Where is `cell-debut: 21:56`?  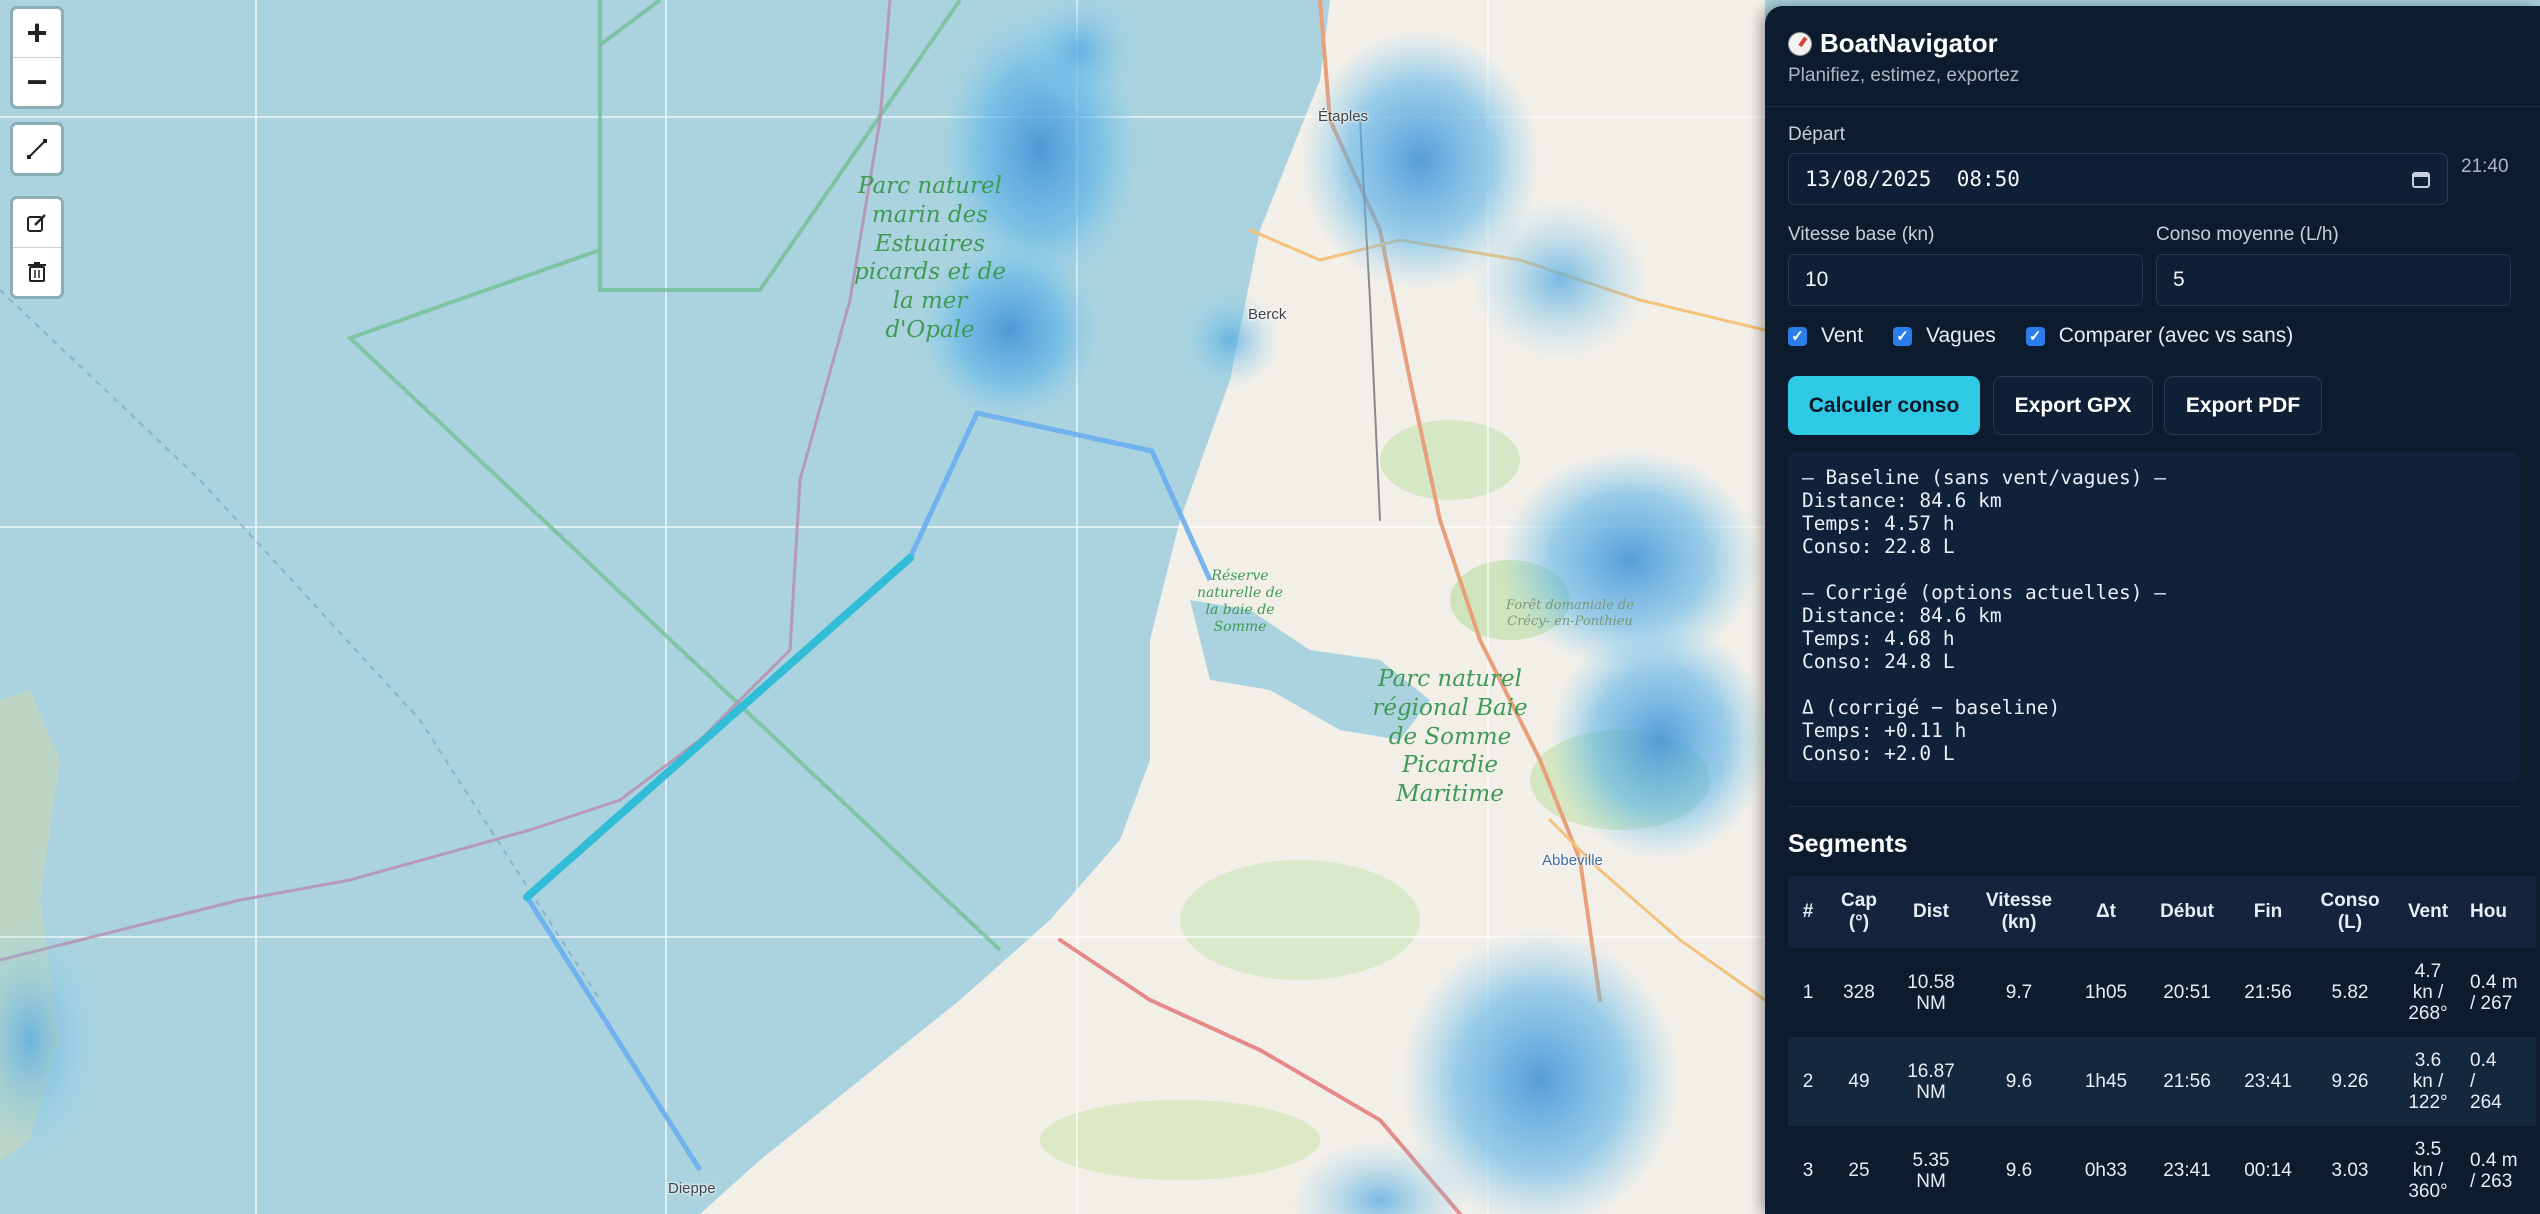 cell-debut: 21:56 is located at coordinates (2187, 1081).